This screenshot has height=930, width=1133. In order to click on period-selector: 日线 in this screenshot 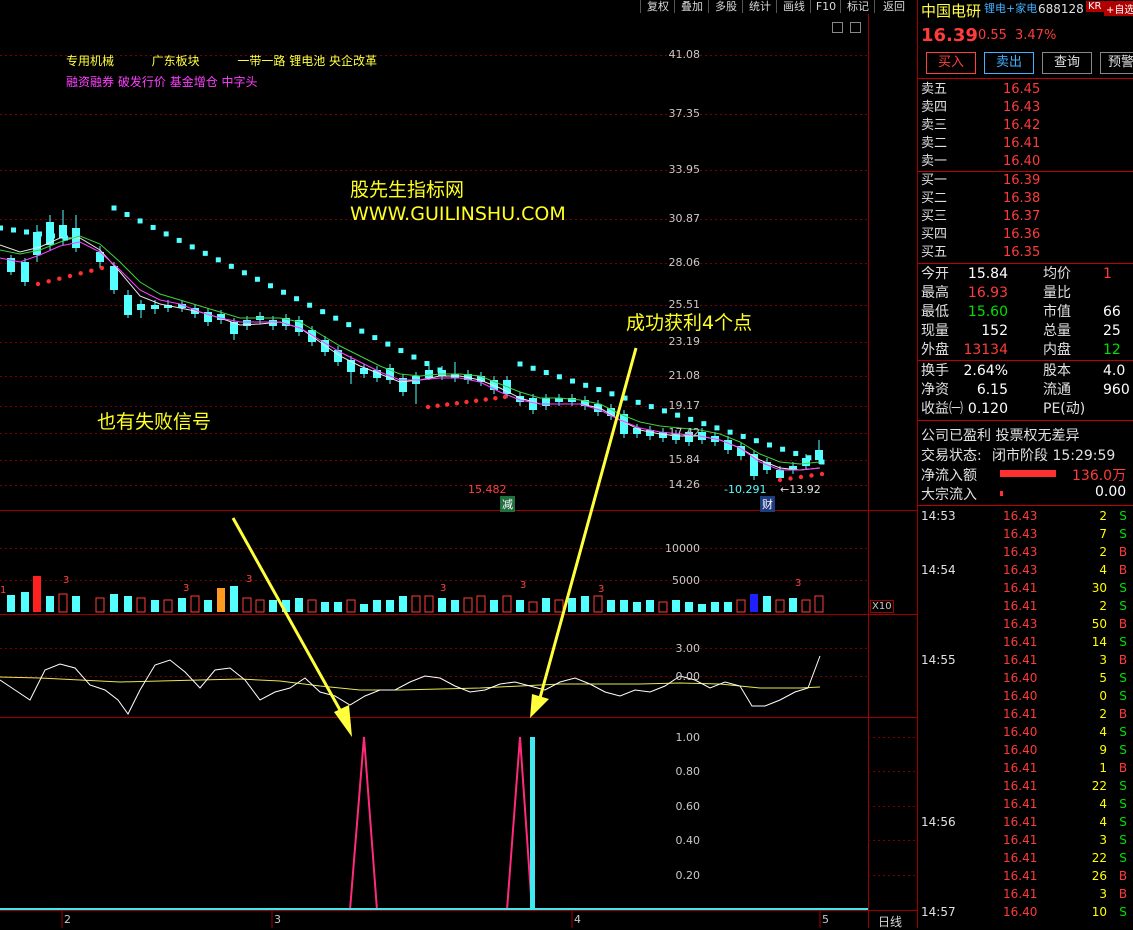, I will do `click(890, 921)`.